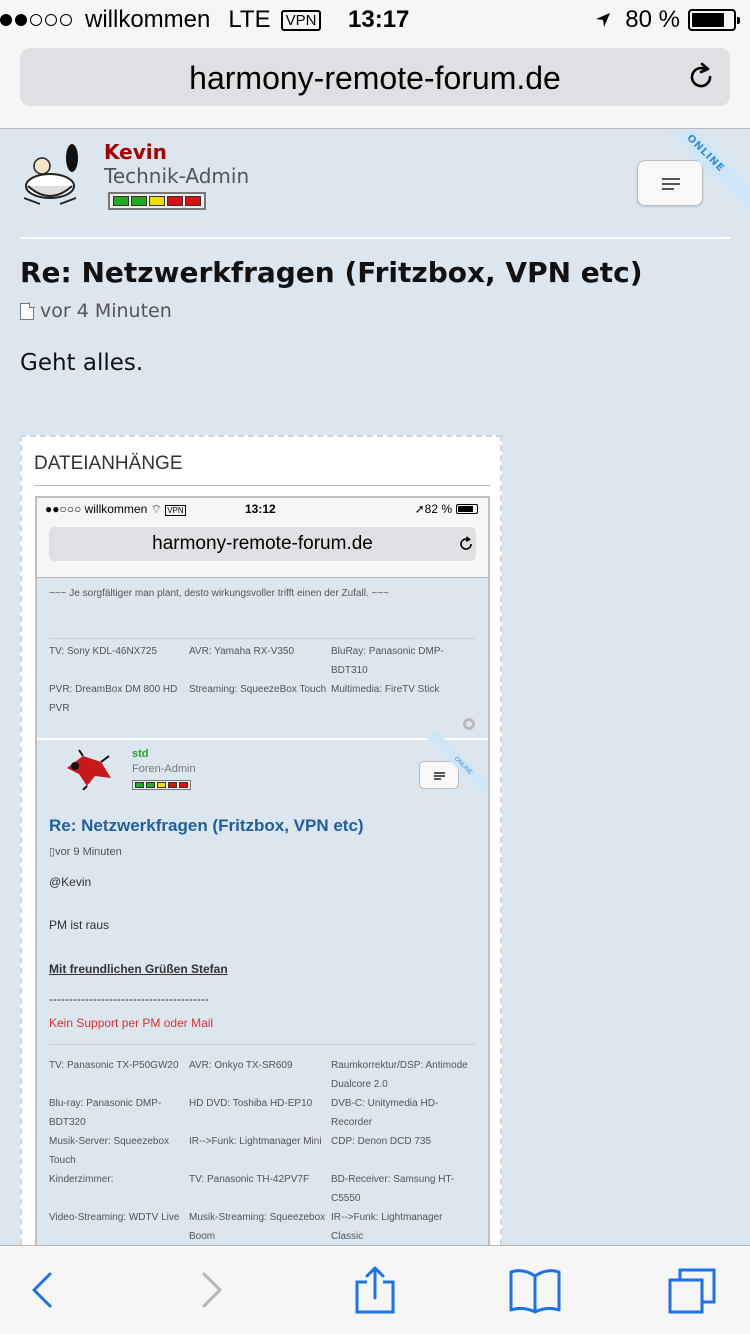 Image resolution: width=750 pixels, height=1334 pixels. I want to click on mini-support-note: Kein Support per PM oder Mail, so click(131, 1023).